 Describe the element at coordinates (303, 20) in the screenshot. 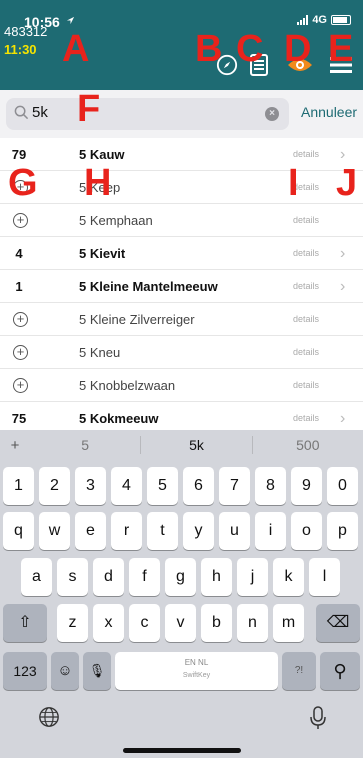

I see `signal-icon` at that location.